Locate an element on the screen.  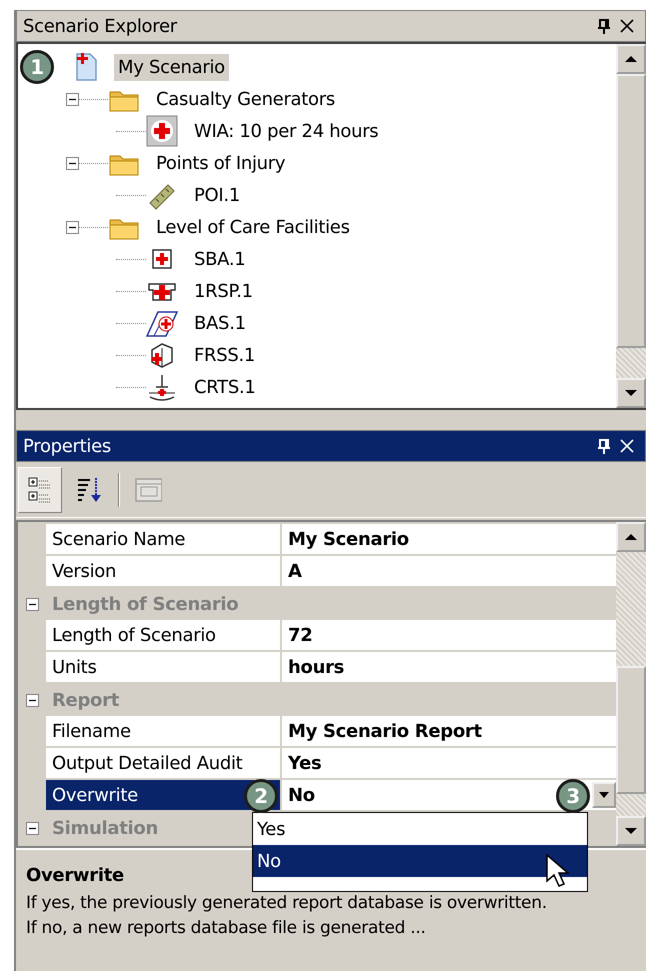
categorized-button is located at coordinates (40, 489).